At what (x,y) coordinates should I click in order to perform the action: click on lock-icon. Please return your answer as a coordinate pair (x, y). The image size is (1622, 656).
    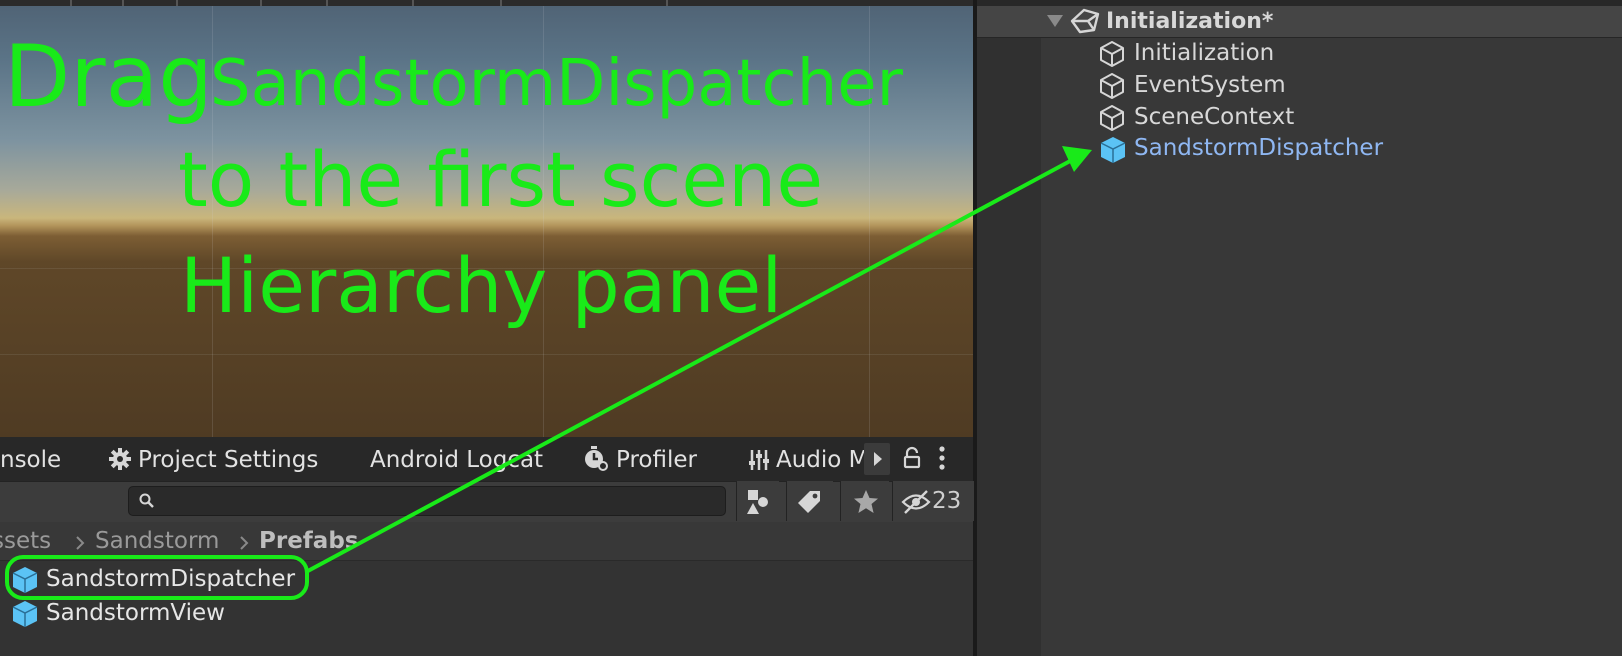
    Looking at the image, I should click on (912, 458).